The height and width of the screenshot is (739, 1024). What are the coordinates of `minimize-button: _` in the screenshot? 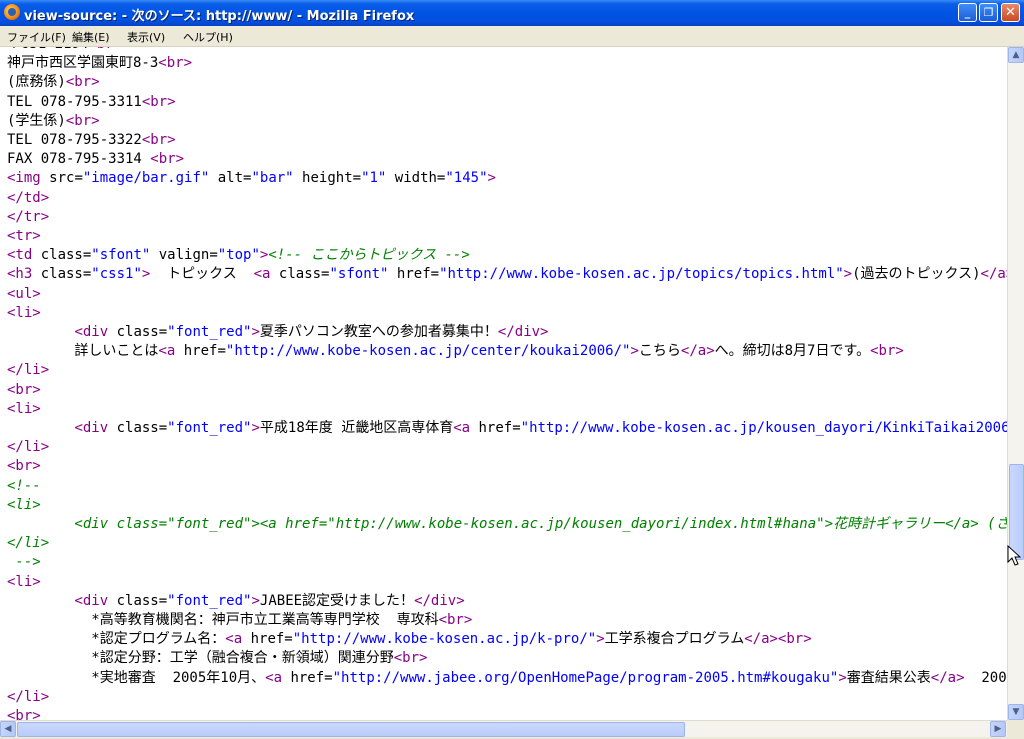 It's located at (967, 12).